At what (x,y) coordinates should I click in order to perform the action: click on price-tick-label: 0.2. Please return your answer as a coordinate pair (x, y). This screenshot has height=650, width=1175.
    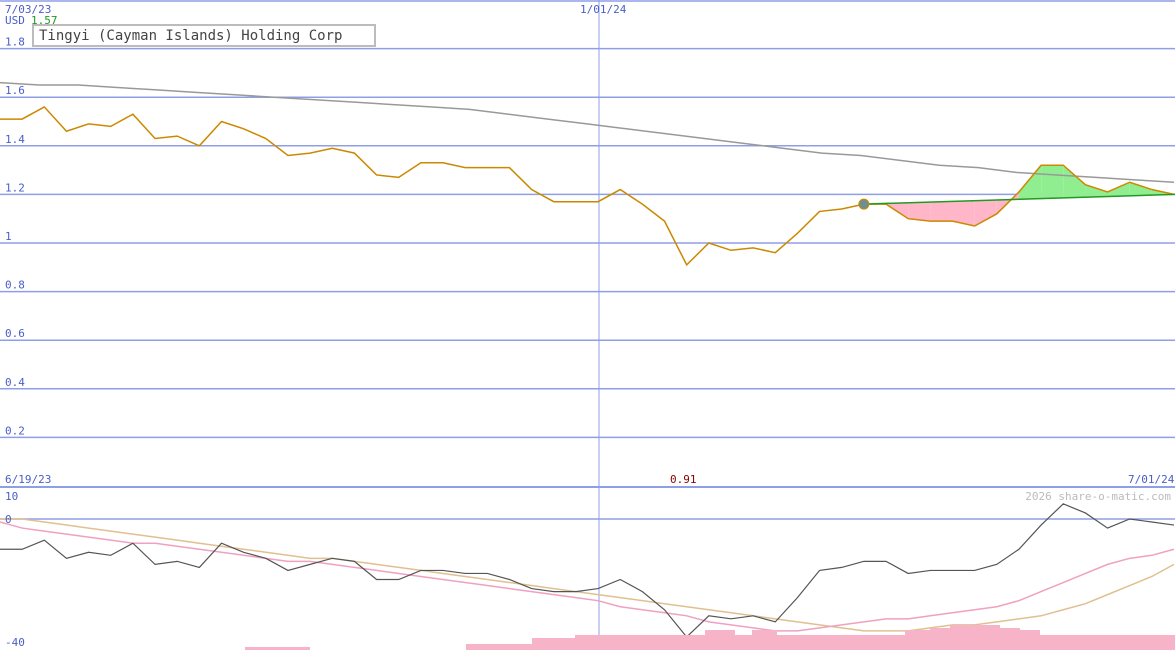
    Looking at the image, I should click on (15, 430).